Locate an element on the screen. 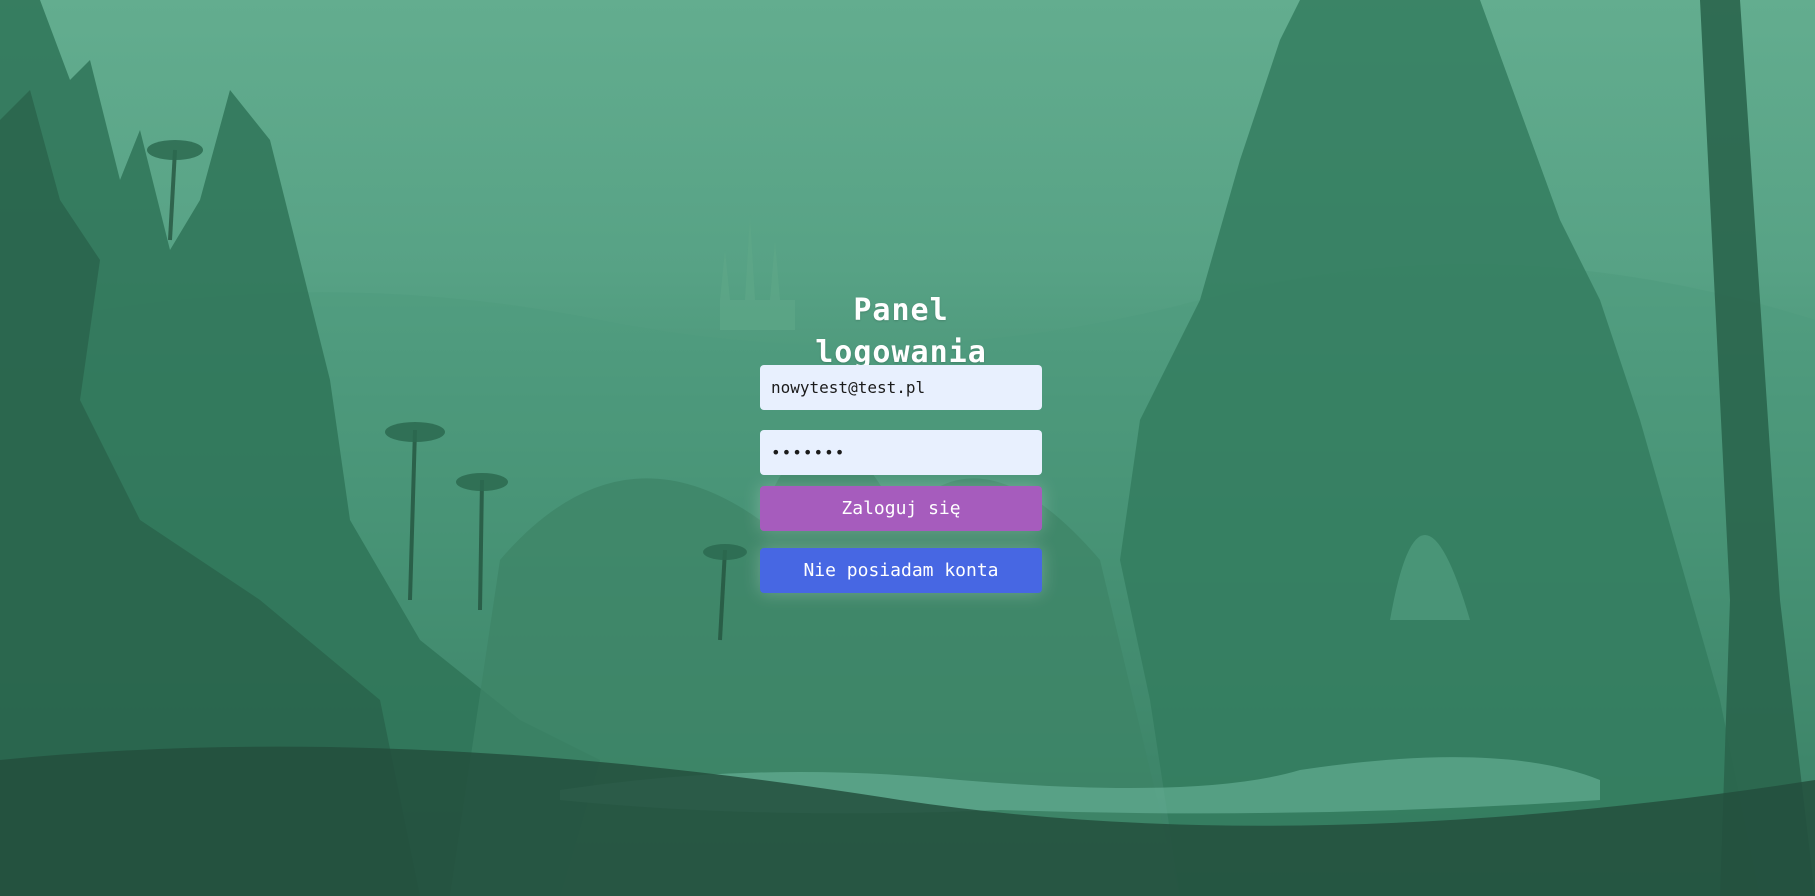 The height and width of the screenshot is (896, 1815). password-field is located at coordinates (901, 452).